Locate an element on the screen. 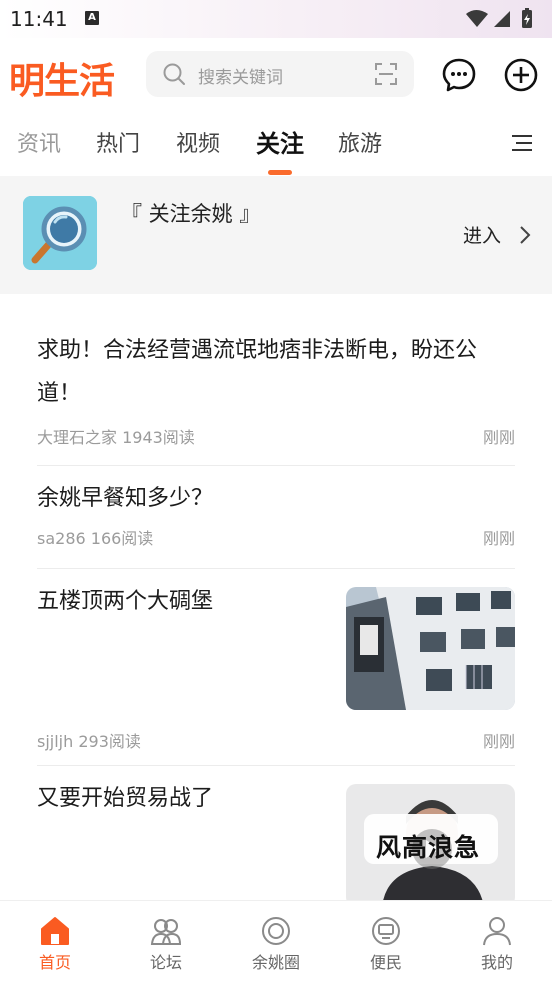 This screenshot has width=552, height=983. nav-label: 论坛 is located at coordinates (165, 962).